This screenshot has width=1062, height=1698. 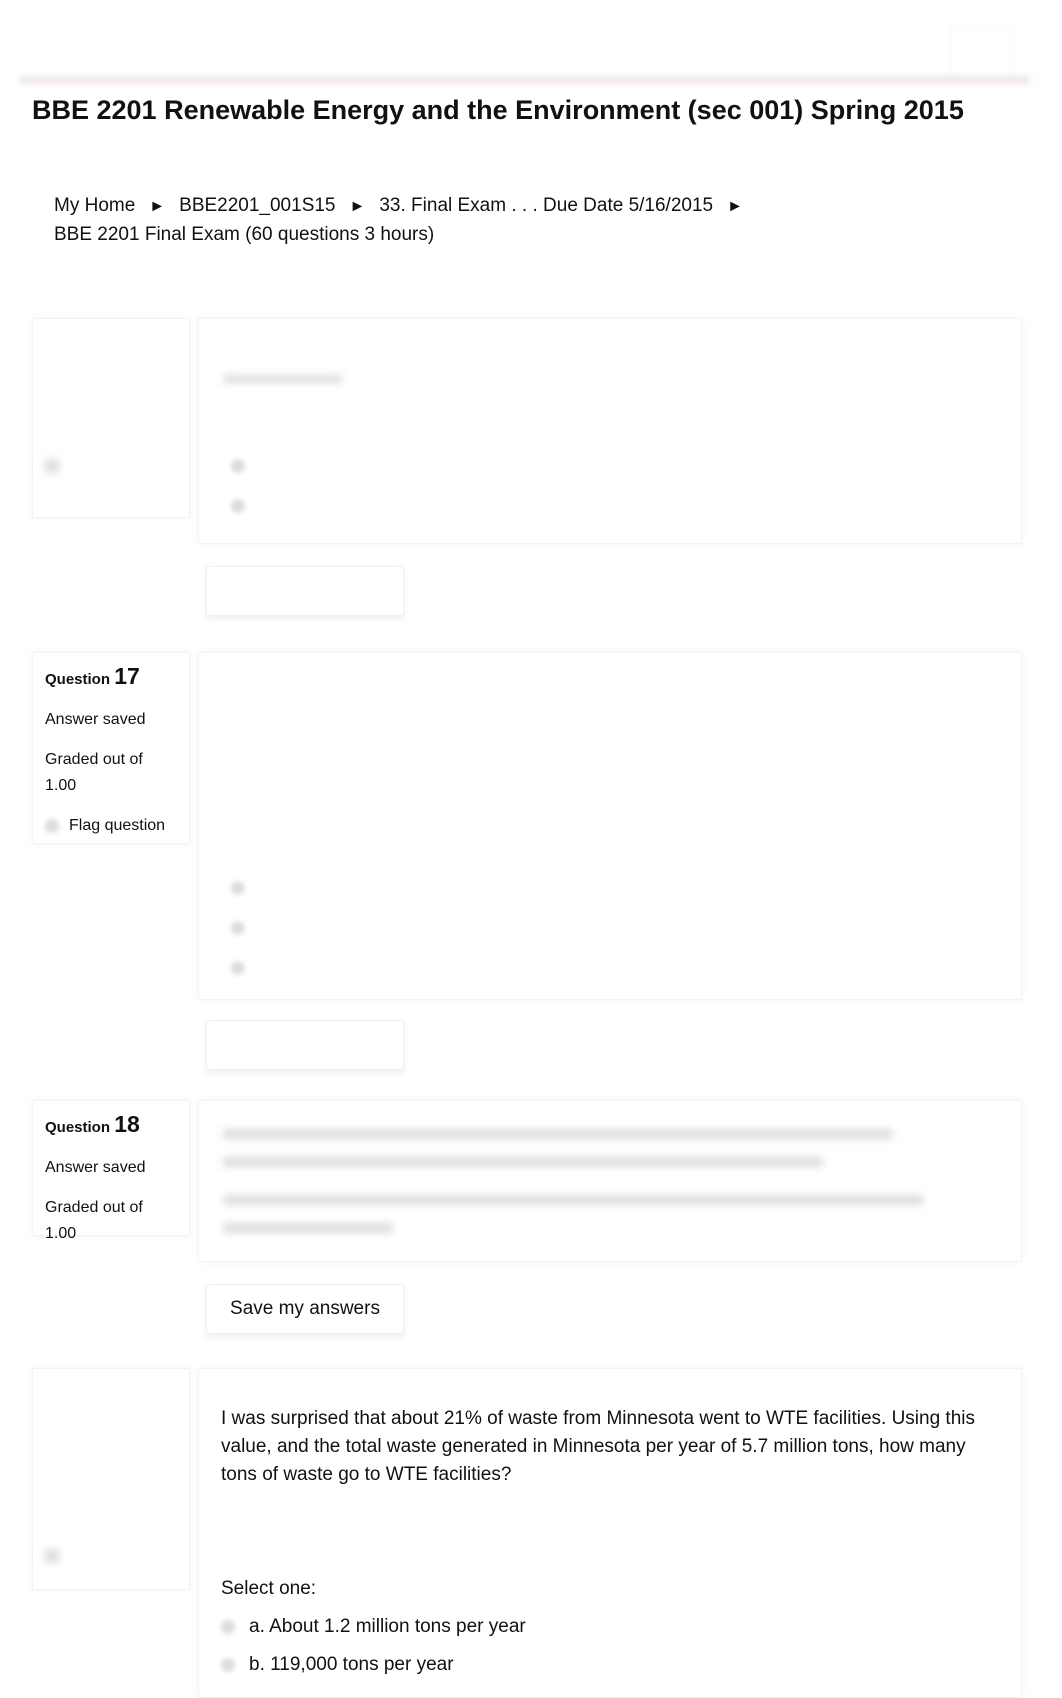 I want to click on answer-option-a: a. About 1.2 million tons per year, so click(x=610, y=1627).